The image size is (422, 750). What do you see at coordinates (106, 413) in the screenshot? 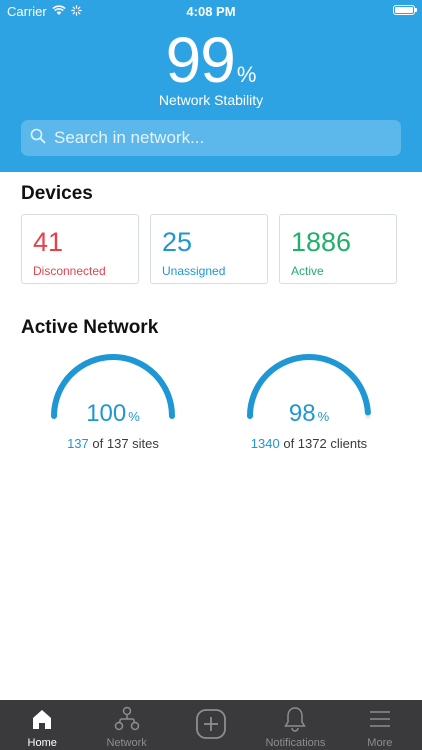
I see `sites-percent-value: 100` at bounding box center [106, 413].